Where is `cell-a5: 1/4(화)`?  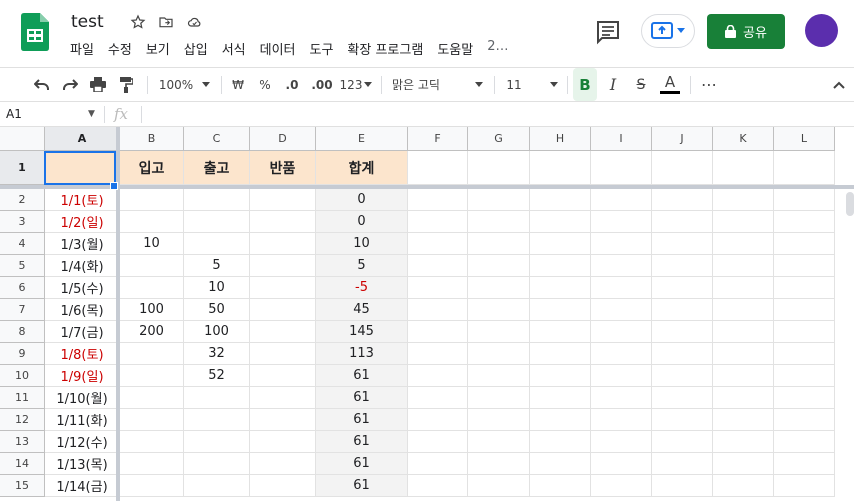
cell-a5: 1/4(화) is located at coordinates (82, 266).